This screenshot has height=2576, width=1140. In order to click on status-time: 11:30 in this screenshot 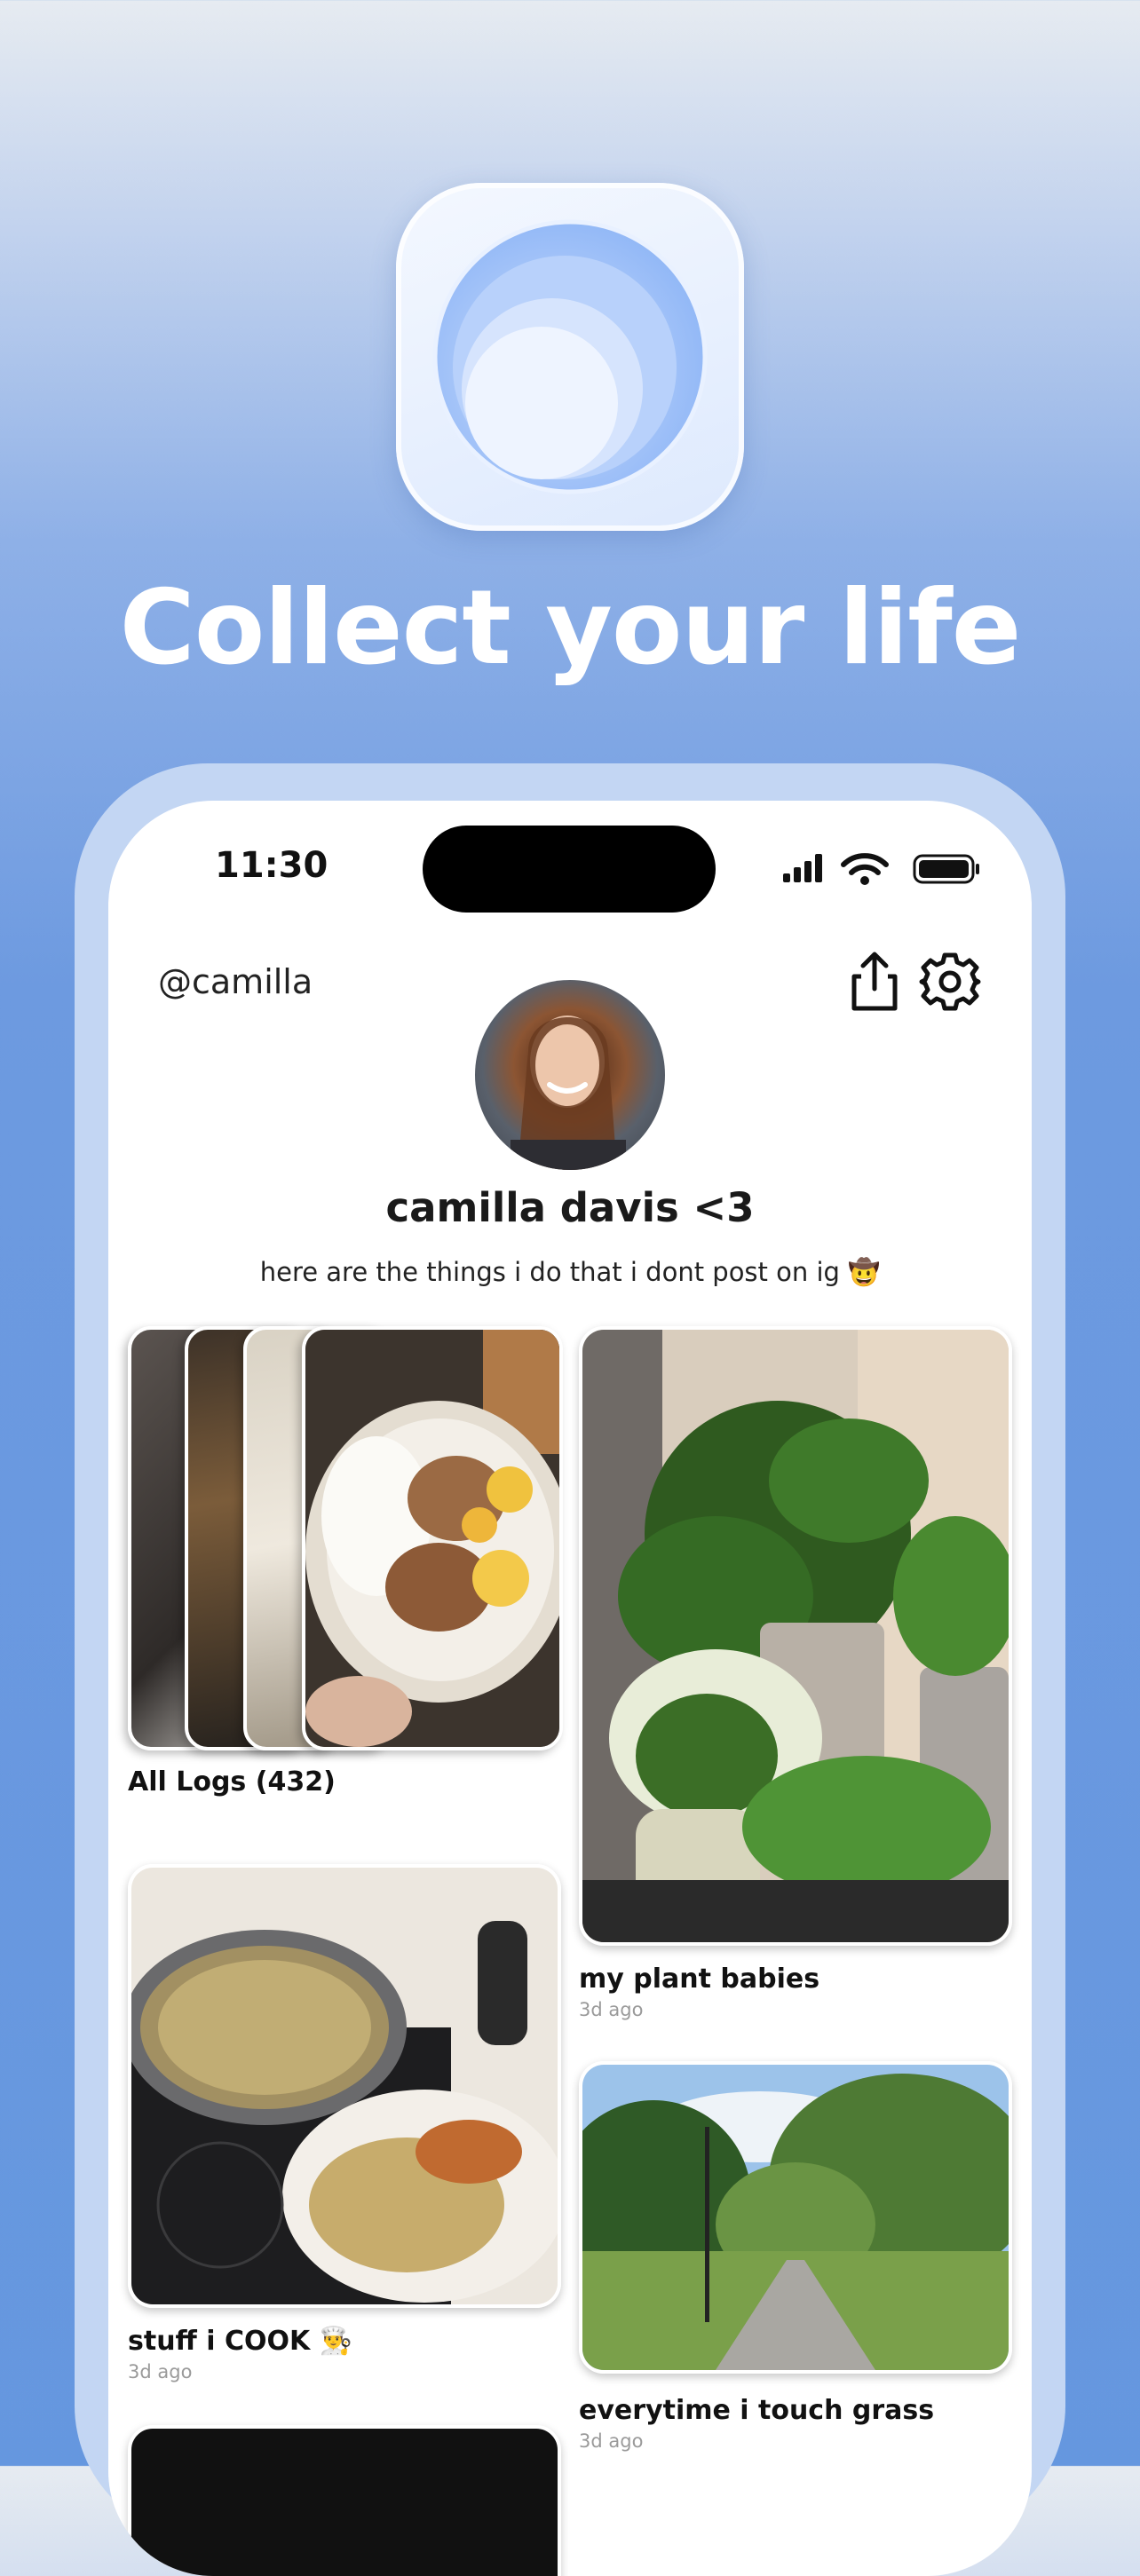, I will do `click(272, 865)`.